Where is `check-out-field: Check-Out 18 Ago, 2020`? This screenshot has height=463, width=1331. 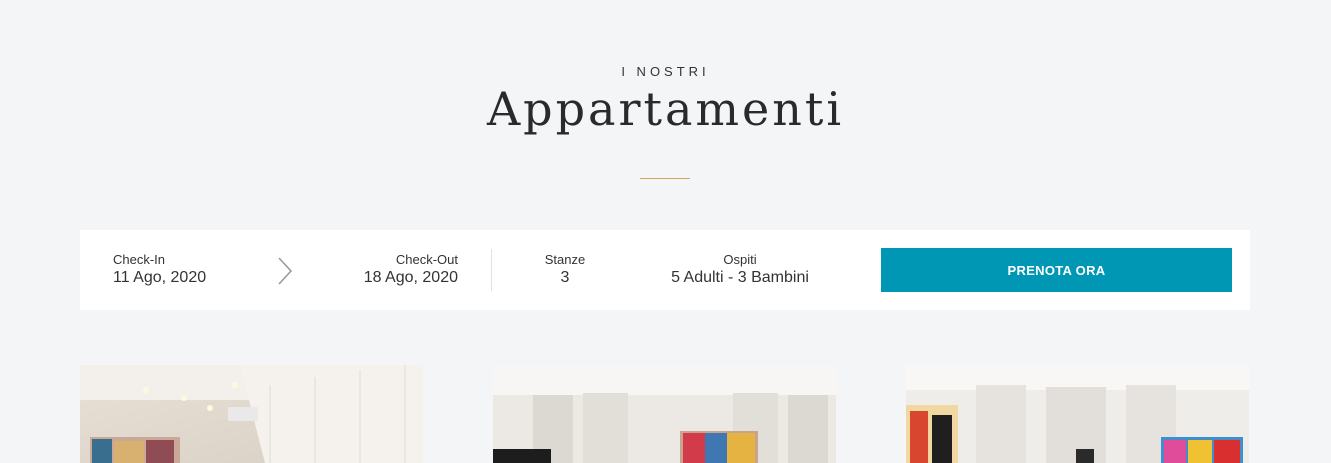
check-out-field: Check-Out 18 Ago, 2020 is located at coordinates (411, 270).